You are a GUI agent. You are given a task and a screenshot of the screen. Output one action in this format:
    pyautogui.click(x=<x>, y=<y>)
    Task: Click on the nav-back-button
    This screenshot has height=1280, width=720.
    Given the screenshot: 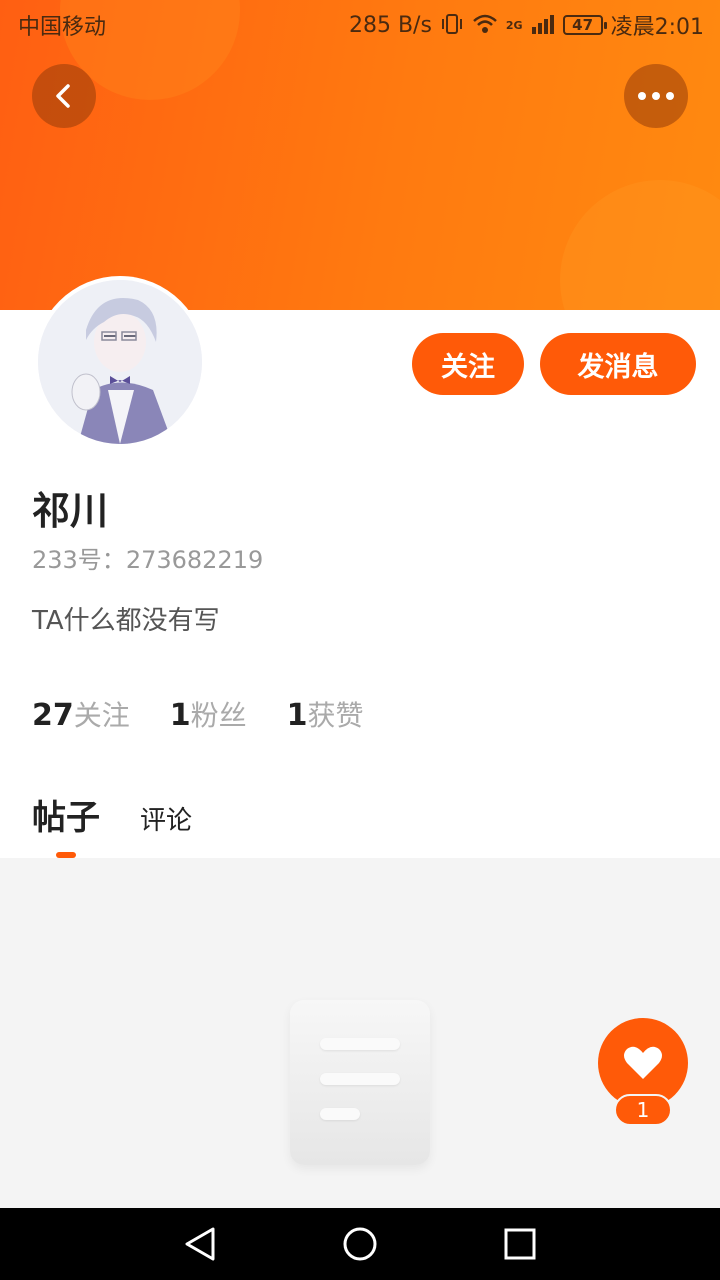 What is the action you would take?
    pyautogui.click(x=200, y=1244)
    